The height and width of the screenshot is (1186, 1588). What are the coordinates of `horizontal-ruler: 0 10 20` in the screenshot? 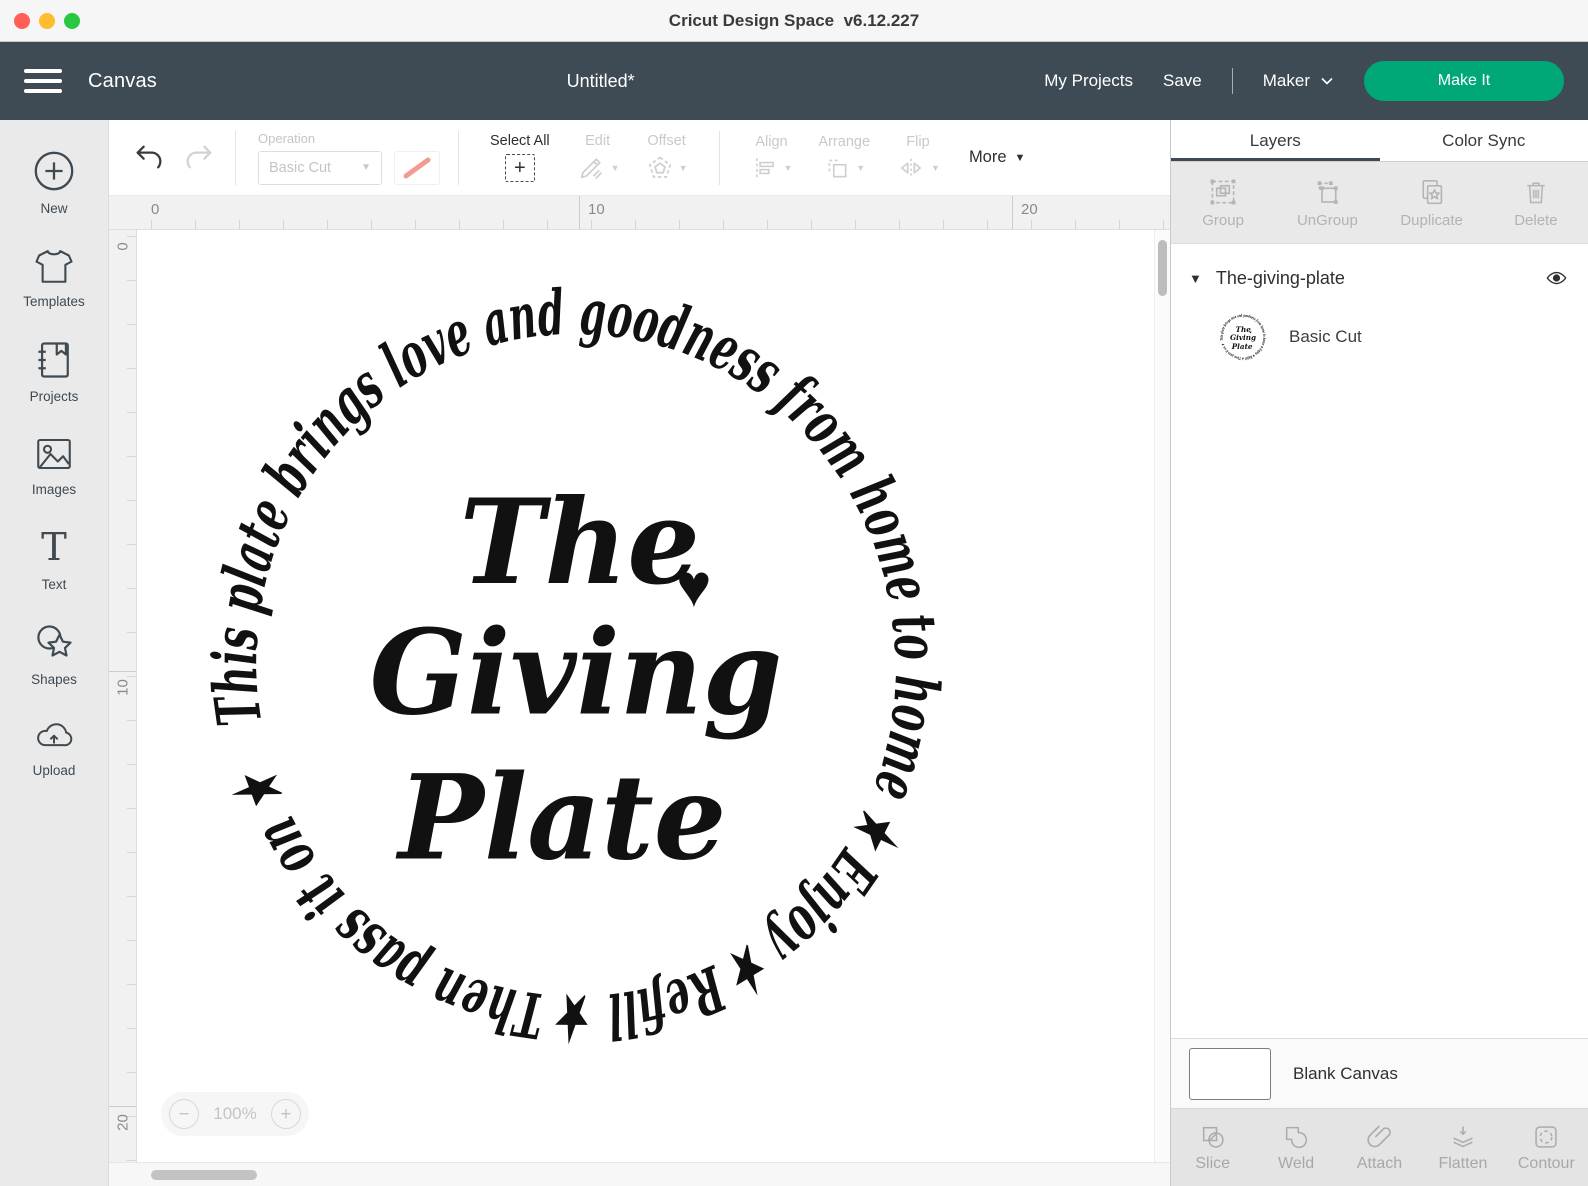 It's located at (639, 213).